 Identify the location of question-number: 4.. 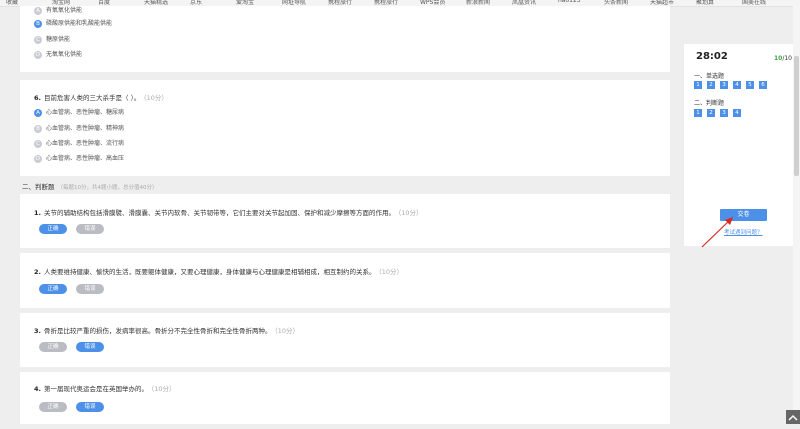
(37, 389).